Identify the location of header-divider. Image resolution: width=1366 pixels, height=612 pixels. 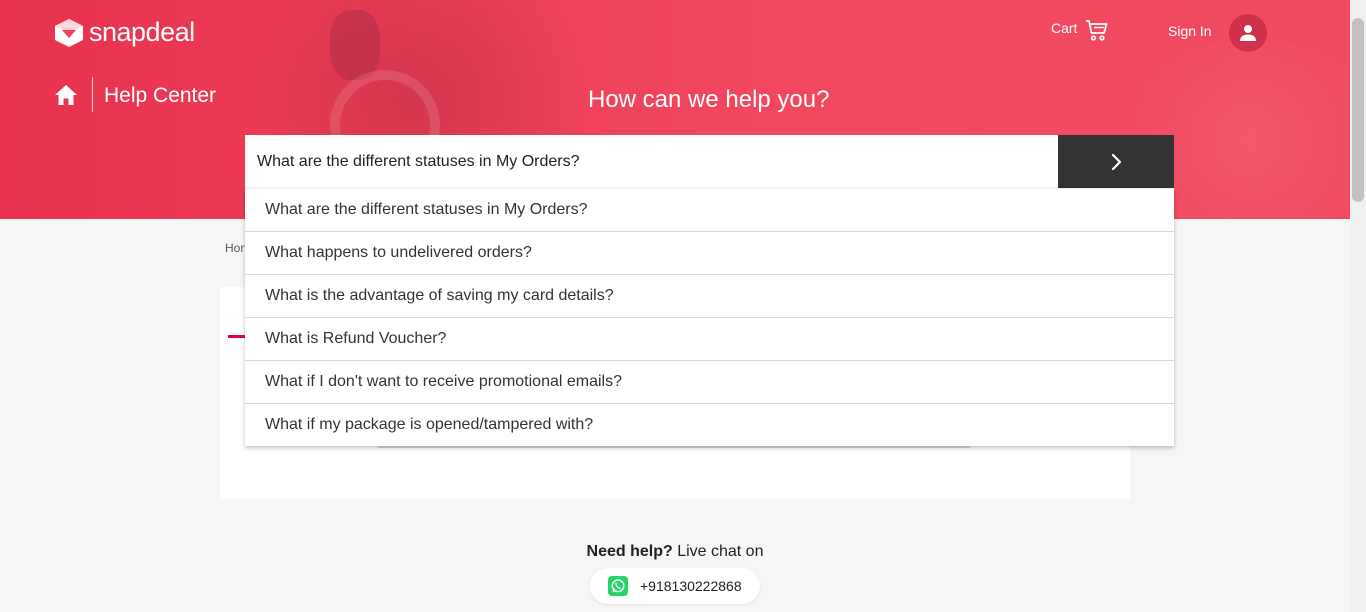
(92, 94).